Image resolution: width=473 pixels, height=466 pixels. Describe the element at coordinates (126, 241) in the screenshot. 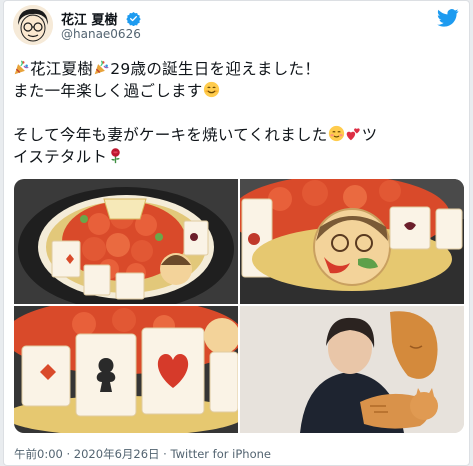

I see `cake-top-photo` at that location.